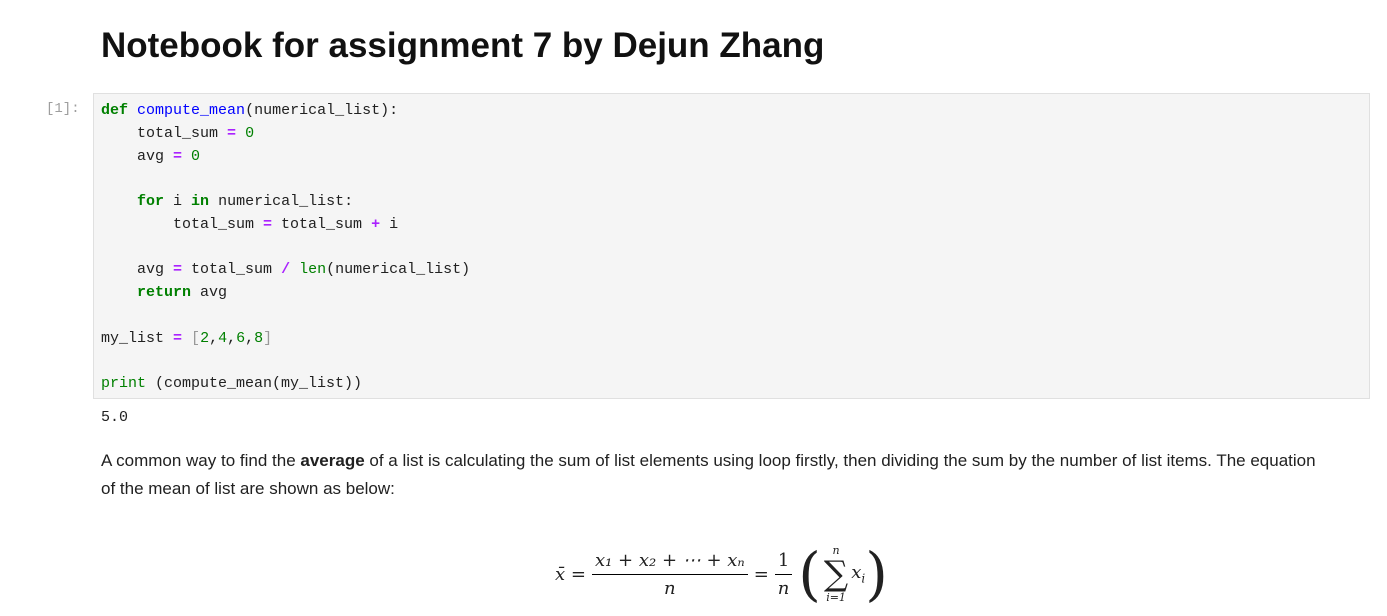 This screenshot has width=1387, height=616. I want to click on code-token: my_list, so click(137, 338).